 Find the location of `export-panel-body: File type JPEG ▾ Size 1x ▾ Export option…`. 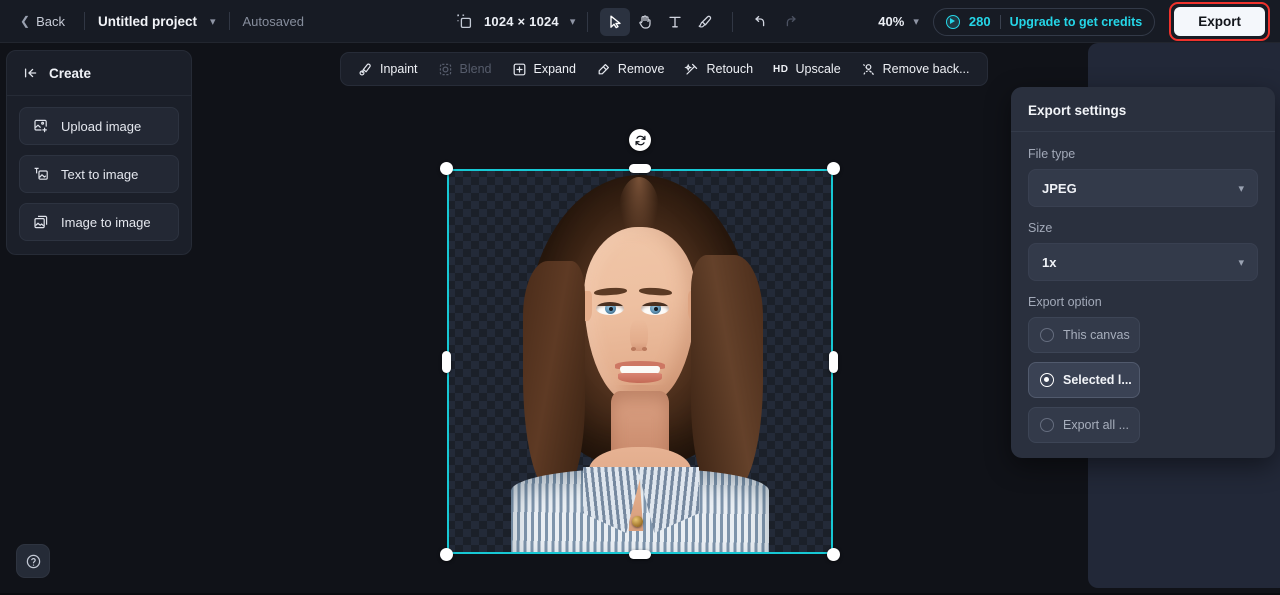

export-panel-body: File type JPEG ▾ Size 1x ▾ Export option… is located at coordinates (1143, 295).